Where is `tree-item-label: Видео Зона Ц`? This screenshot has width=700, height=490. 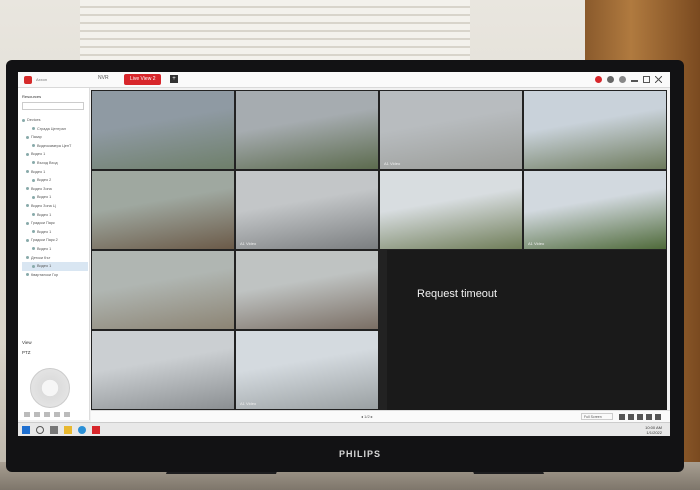 tree-item-label: Видео Зона Ц is located at coordinates (43, 205).